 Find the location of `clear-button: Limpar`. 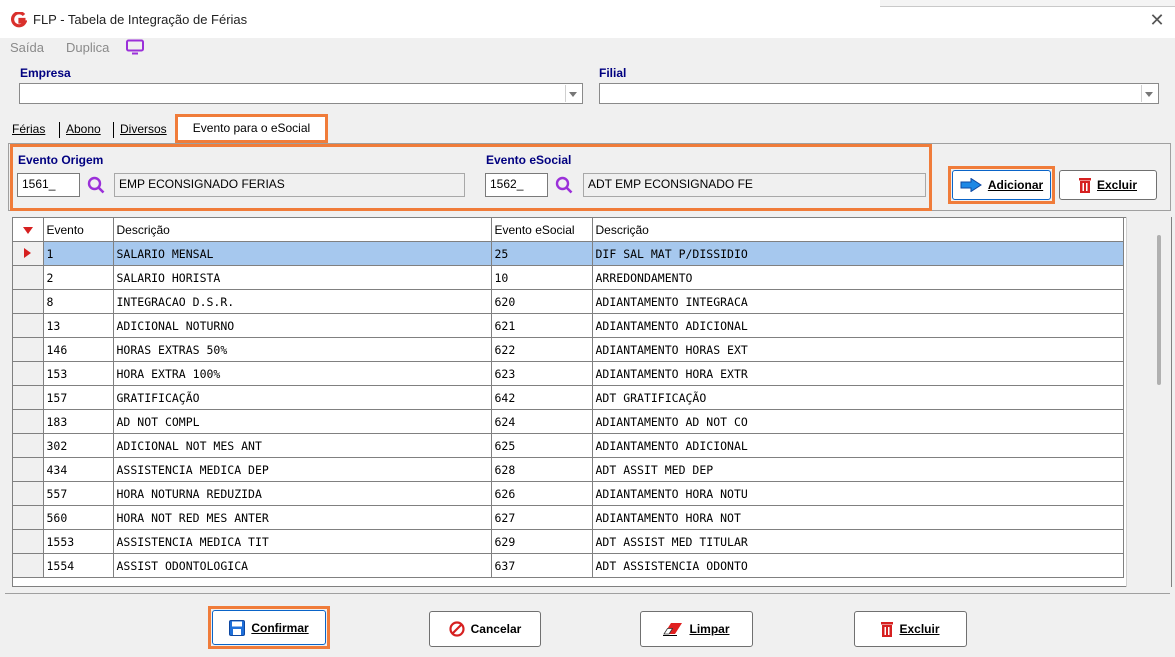

clear-button: Limpar is located at coordinates (696, 629).